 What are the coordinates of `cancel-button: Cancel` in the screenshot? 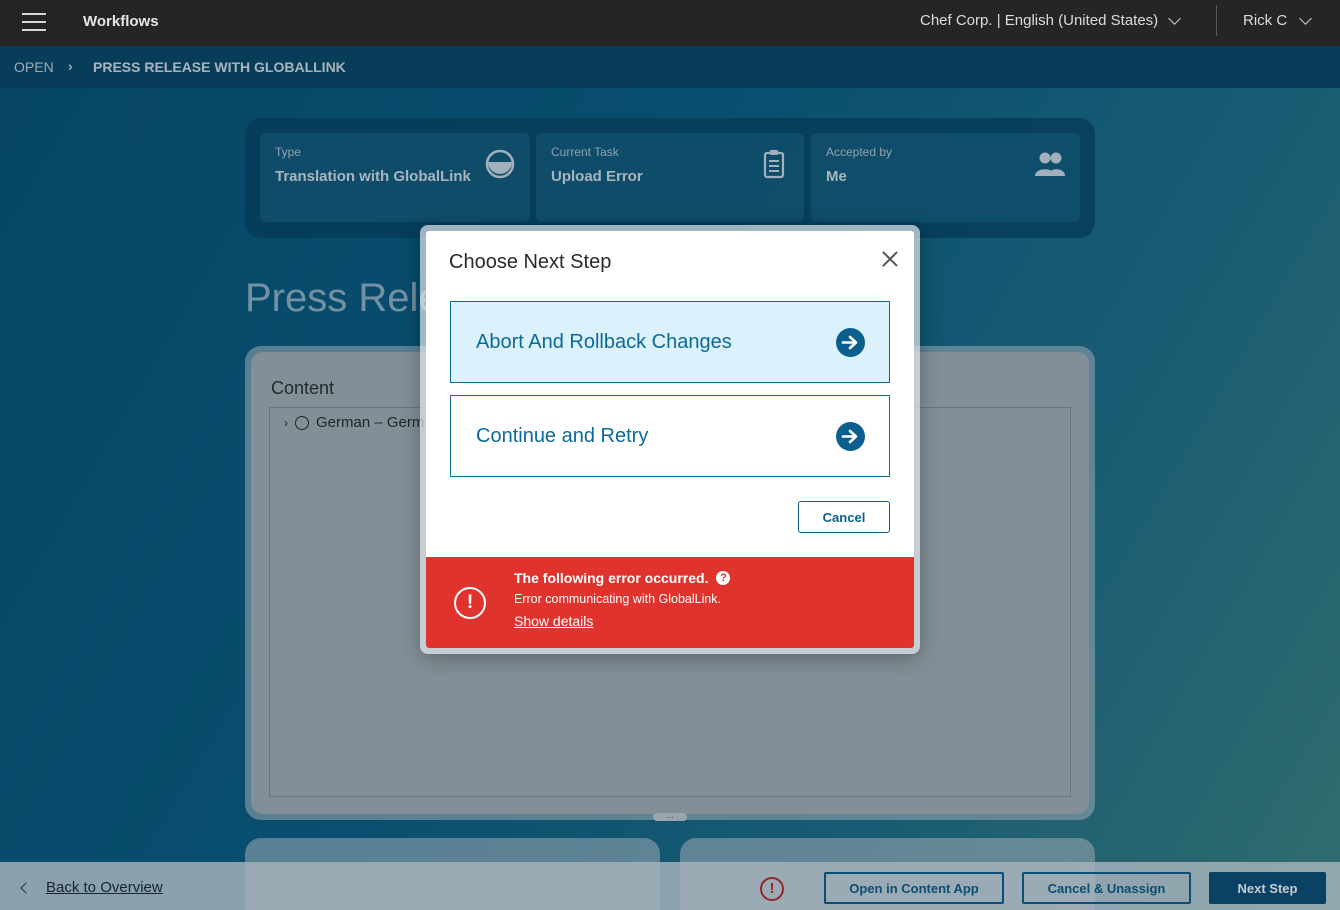 It's located at (844, 517).